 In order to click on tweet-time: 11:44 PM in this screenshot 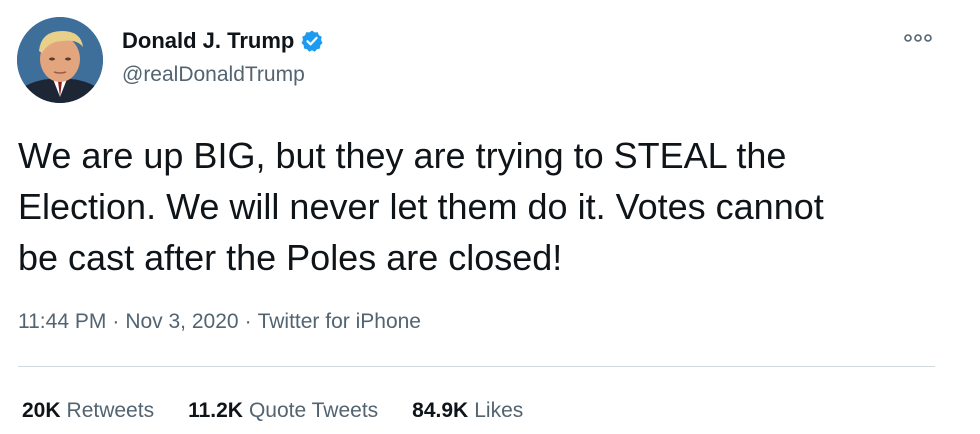, I will do `click(62, 322)`.